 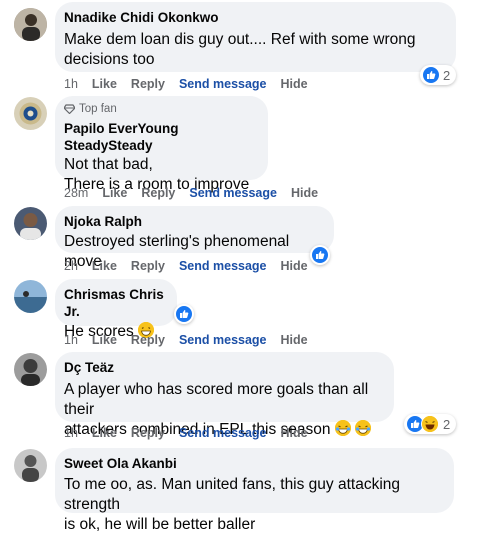 I want to click on comment-actions: 2h Like Reply Send message Hide, so click(x=193, y=266).